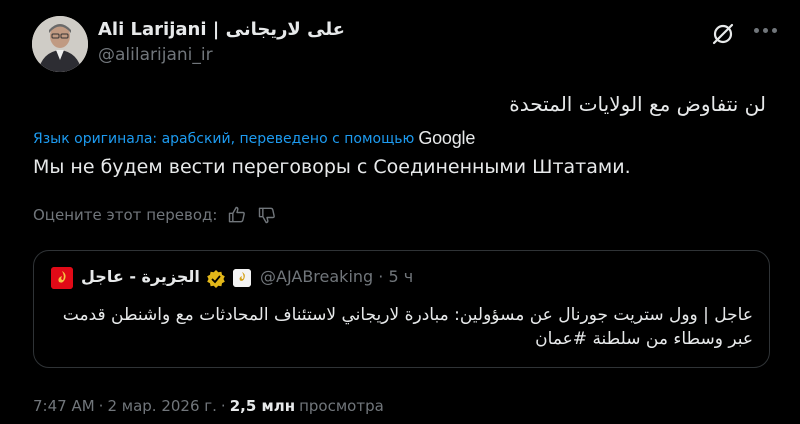 The image size is (800, 424). I want to click on tweet-time: 7:47 AM, so click(64, 406).